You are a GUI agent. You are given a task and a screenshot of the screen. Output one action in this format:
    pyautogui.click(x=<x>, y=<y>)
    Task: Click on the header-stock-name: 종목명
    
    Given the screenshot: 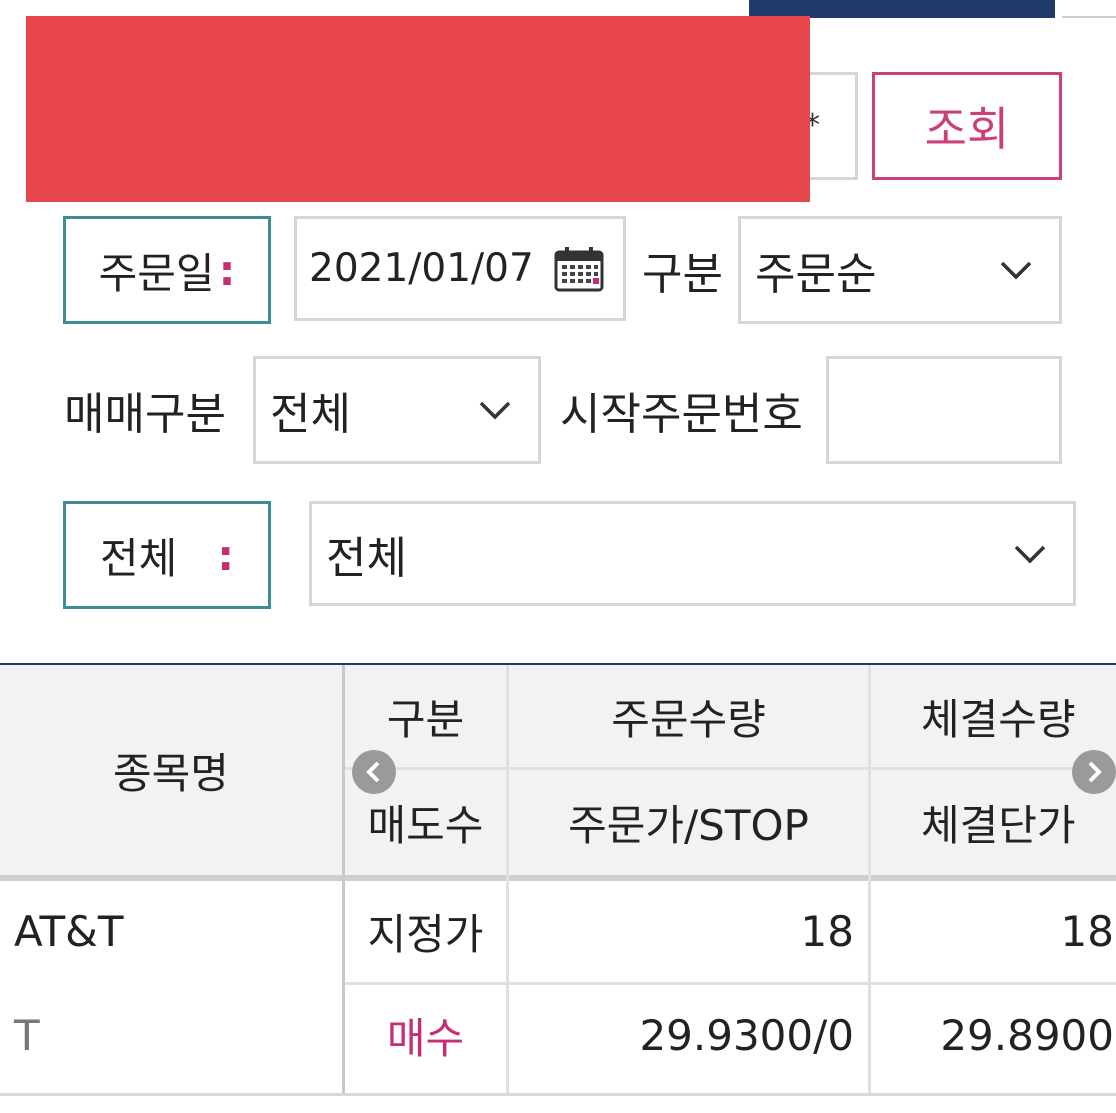 What is the action you would take?
    pyautogui.click(x=171, y=773)
    